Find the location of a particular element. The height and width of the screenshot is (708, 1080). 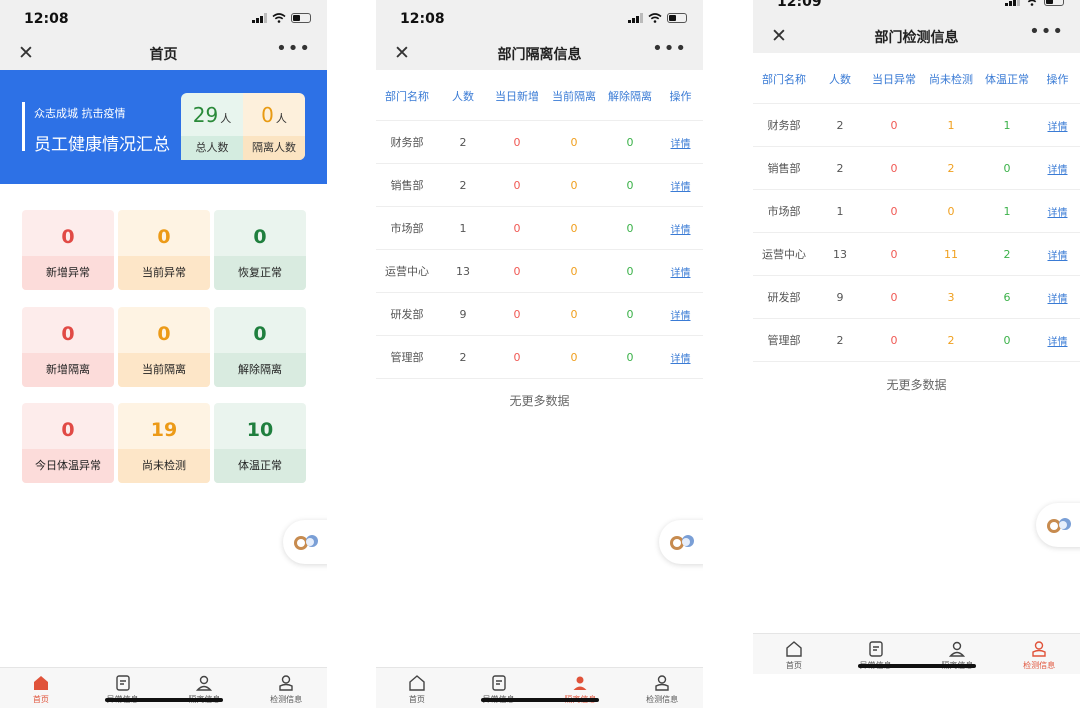

card-temp-abnormal-today: 0 今日体温异常 is located at coordinates (68, 443).